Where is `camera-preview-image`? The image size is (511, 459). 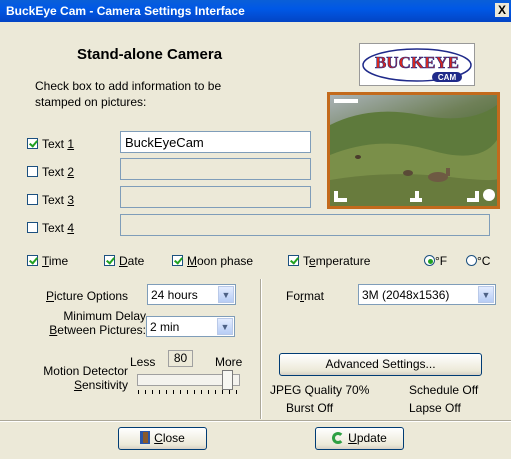
camera-preview-image is located at coordinates (413, 150).